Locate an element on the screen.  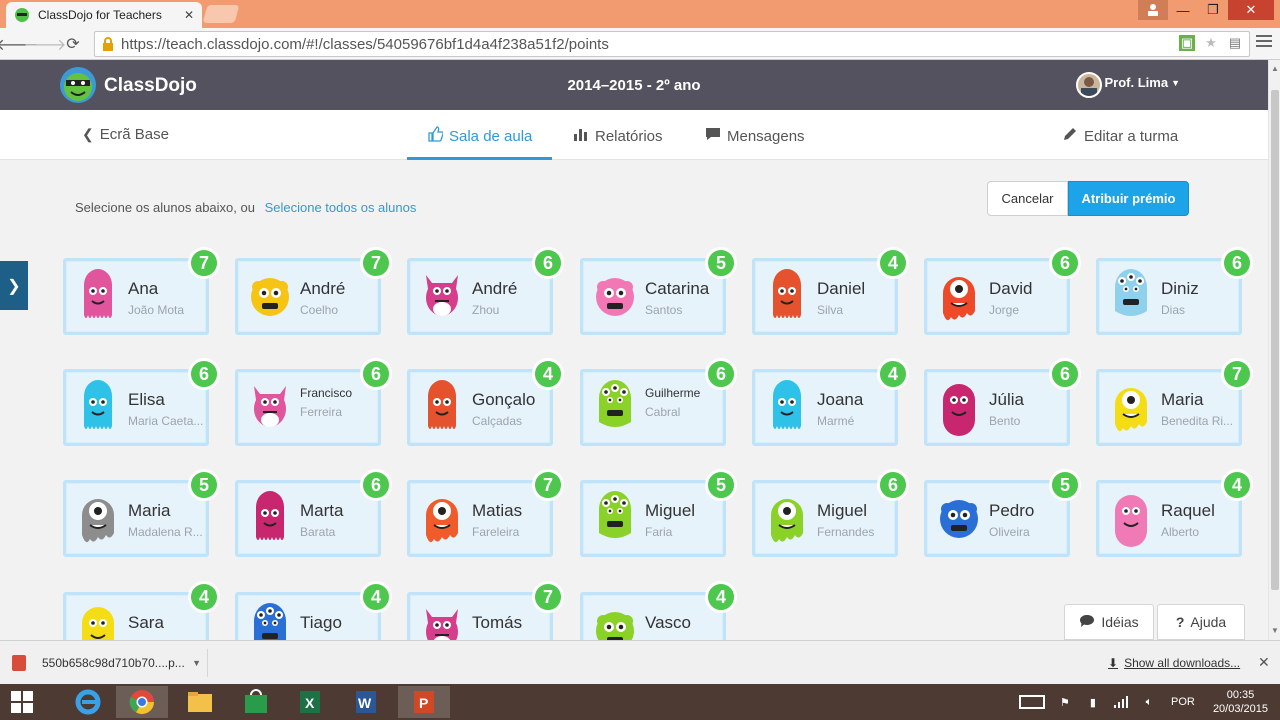
windows-start-icon is located at coordinates (22, 702).